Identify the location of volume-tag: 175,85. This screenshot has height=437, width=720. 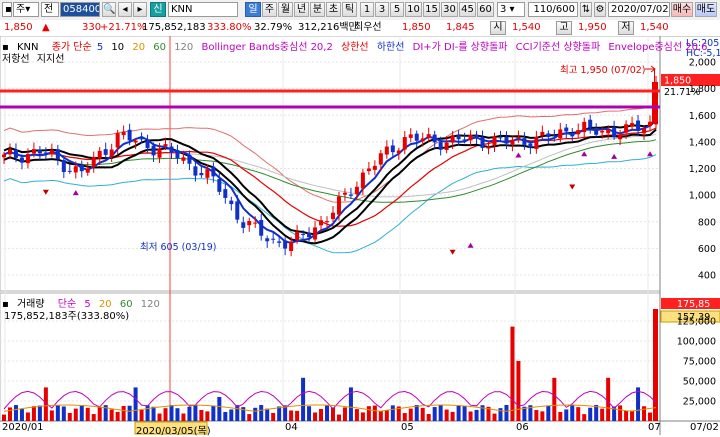
(693, 304).